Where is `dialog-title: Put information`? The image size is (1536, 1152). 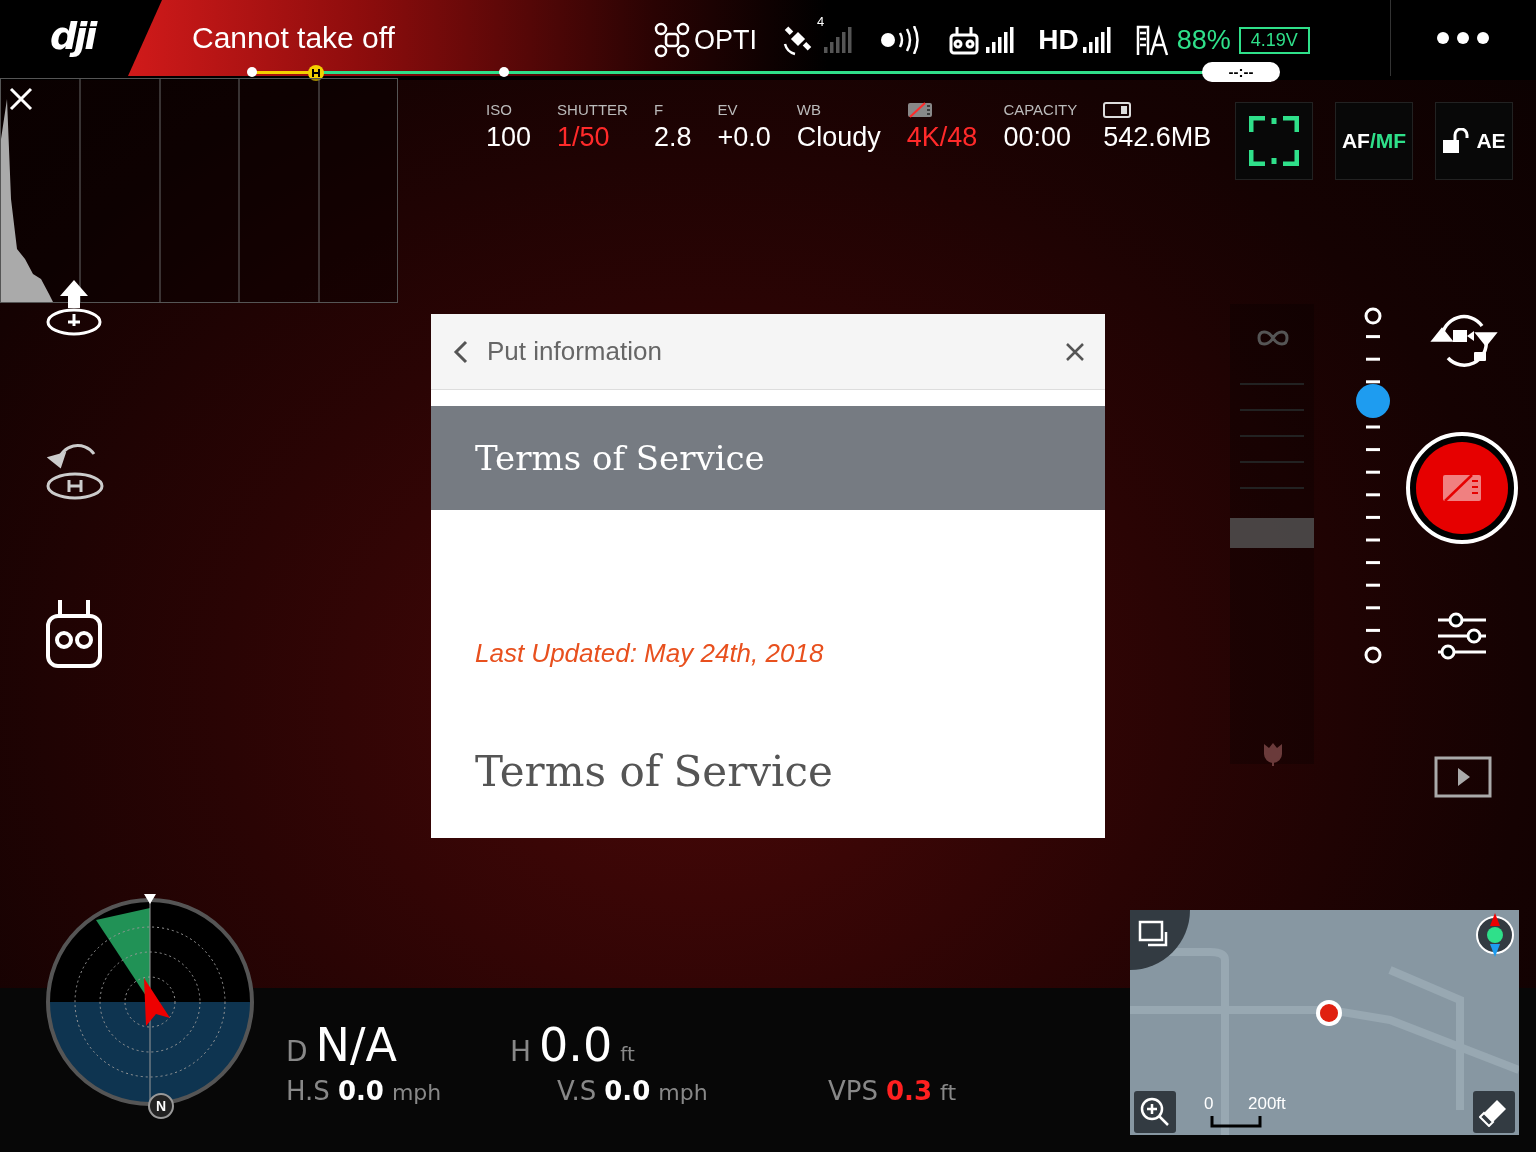 dialog-title: Put information is located at coordinates (575, 351).